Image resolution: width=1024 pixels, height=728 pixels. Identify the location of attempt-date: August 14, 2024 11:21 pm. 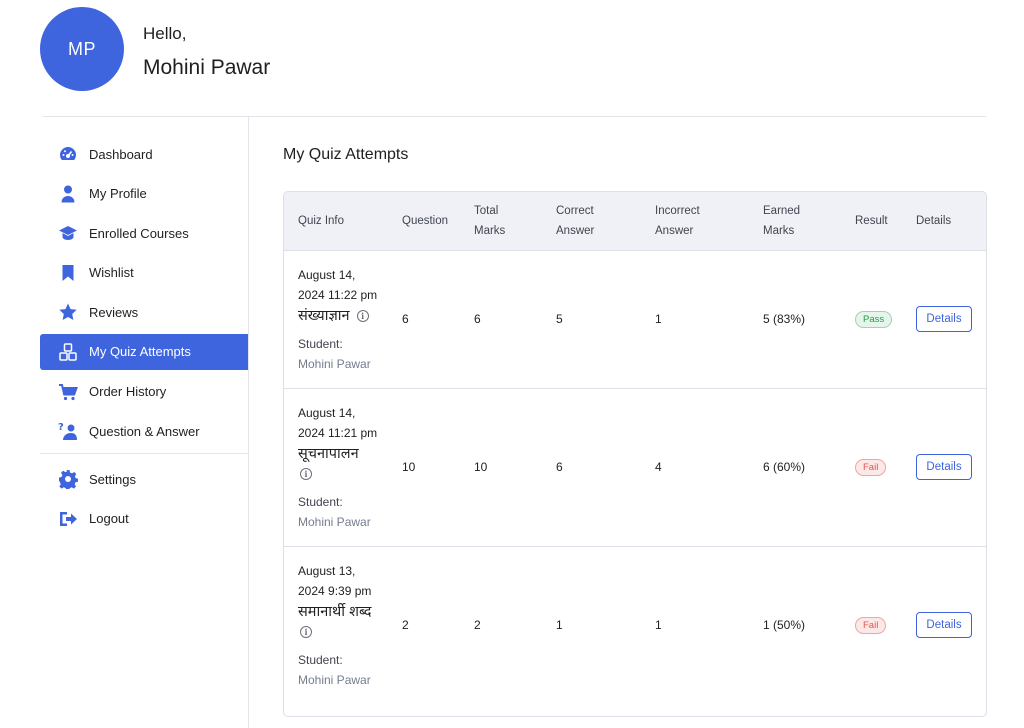
(338, 422).